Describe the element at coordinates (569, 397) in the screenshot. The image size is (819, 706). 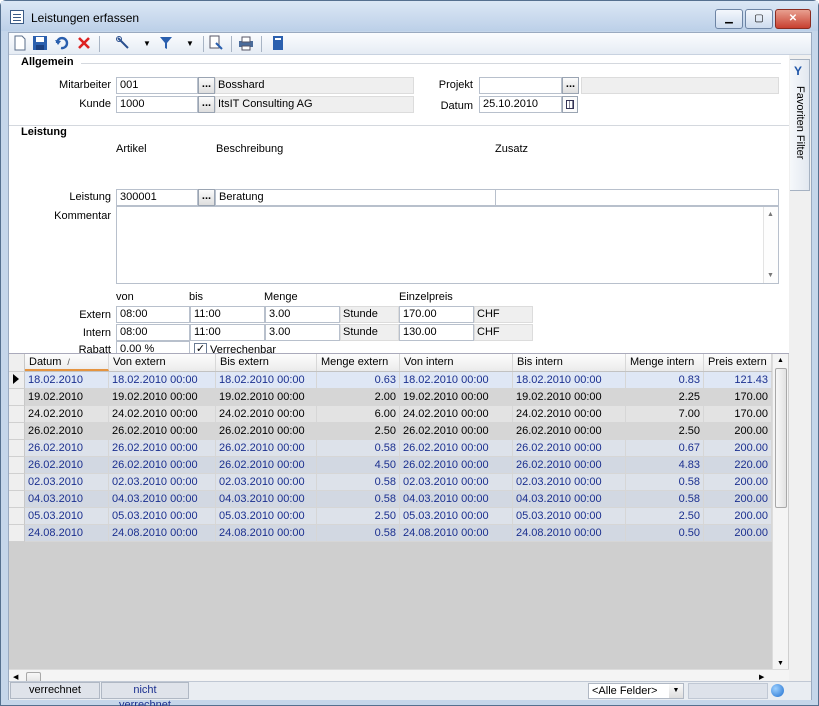
I see `table-cell: 19.02.2010 00:00` at that location.